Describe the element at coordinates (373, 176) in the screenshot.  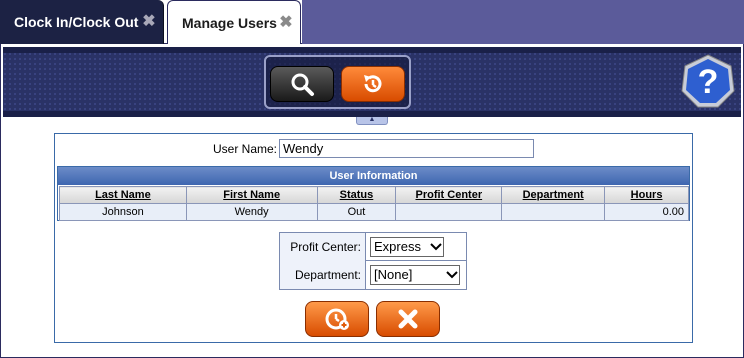
I see `user-information-header: User Information` at that location.